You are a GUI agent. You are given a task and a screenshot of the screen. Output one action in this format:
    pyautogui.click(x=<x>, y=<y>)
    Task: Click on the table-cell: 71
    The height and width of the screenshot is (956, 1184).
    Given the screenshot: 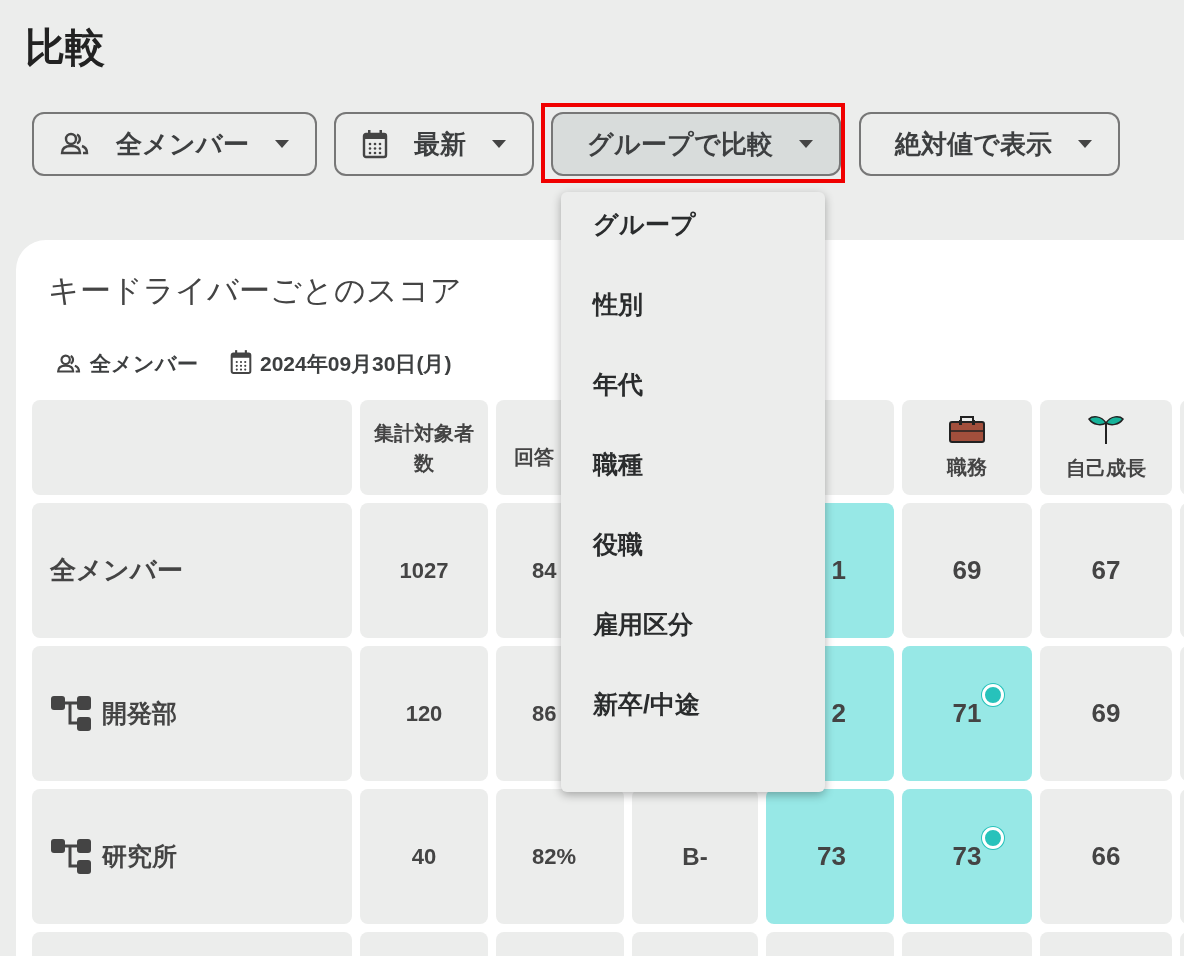 What is the action you would take?
    pyautogui.click(x=967, y=713)
    